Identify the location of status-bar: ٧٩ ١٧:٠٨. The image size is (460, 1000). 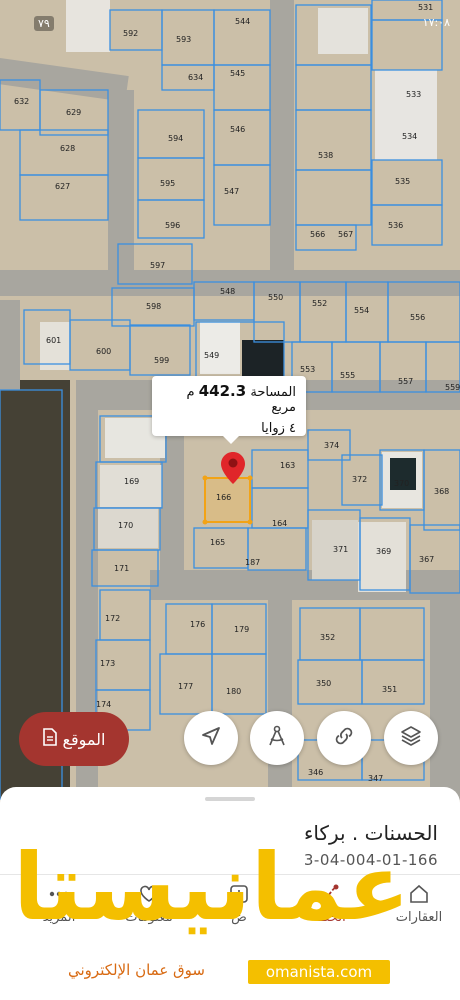
(230, 20).